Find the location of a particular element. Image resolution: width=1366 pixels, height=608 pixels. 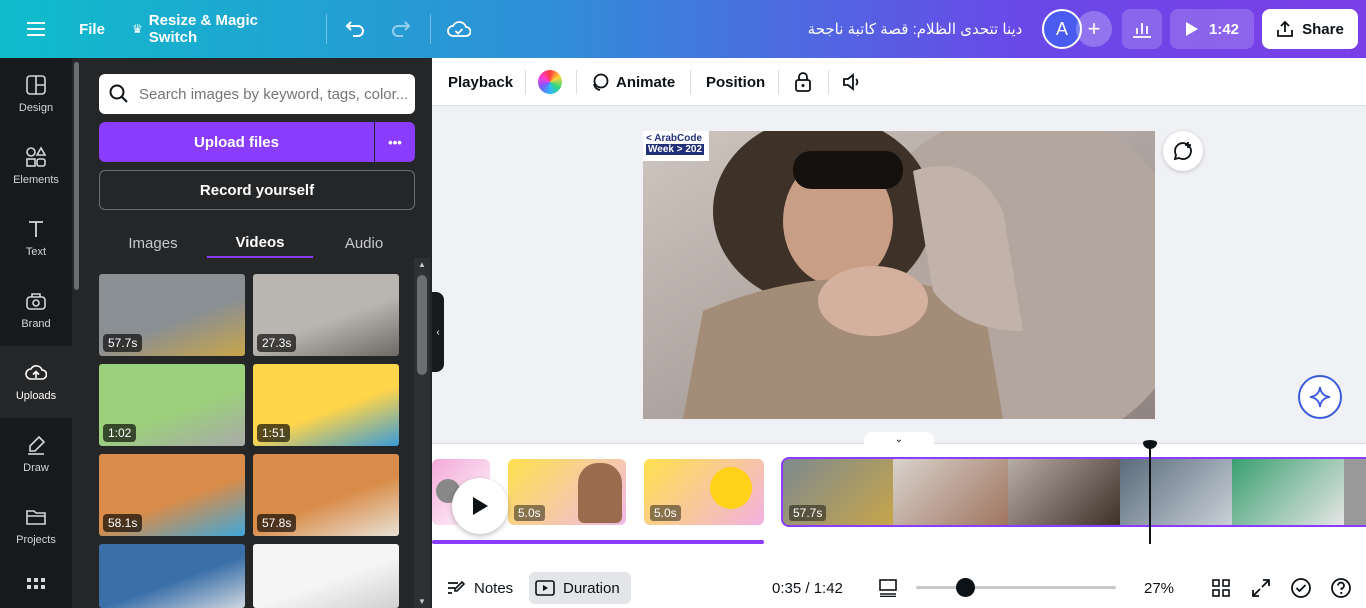

apps-grid-icon is located at coordinates (36, 583).